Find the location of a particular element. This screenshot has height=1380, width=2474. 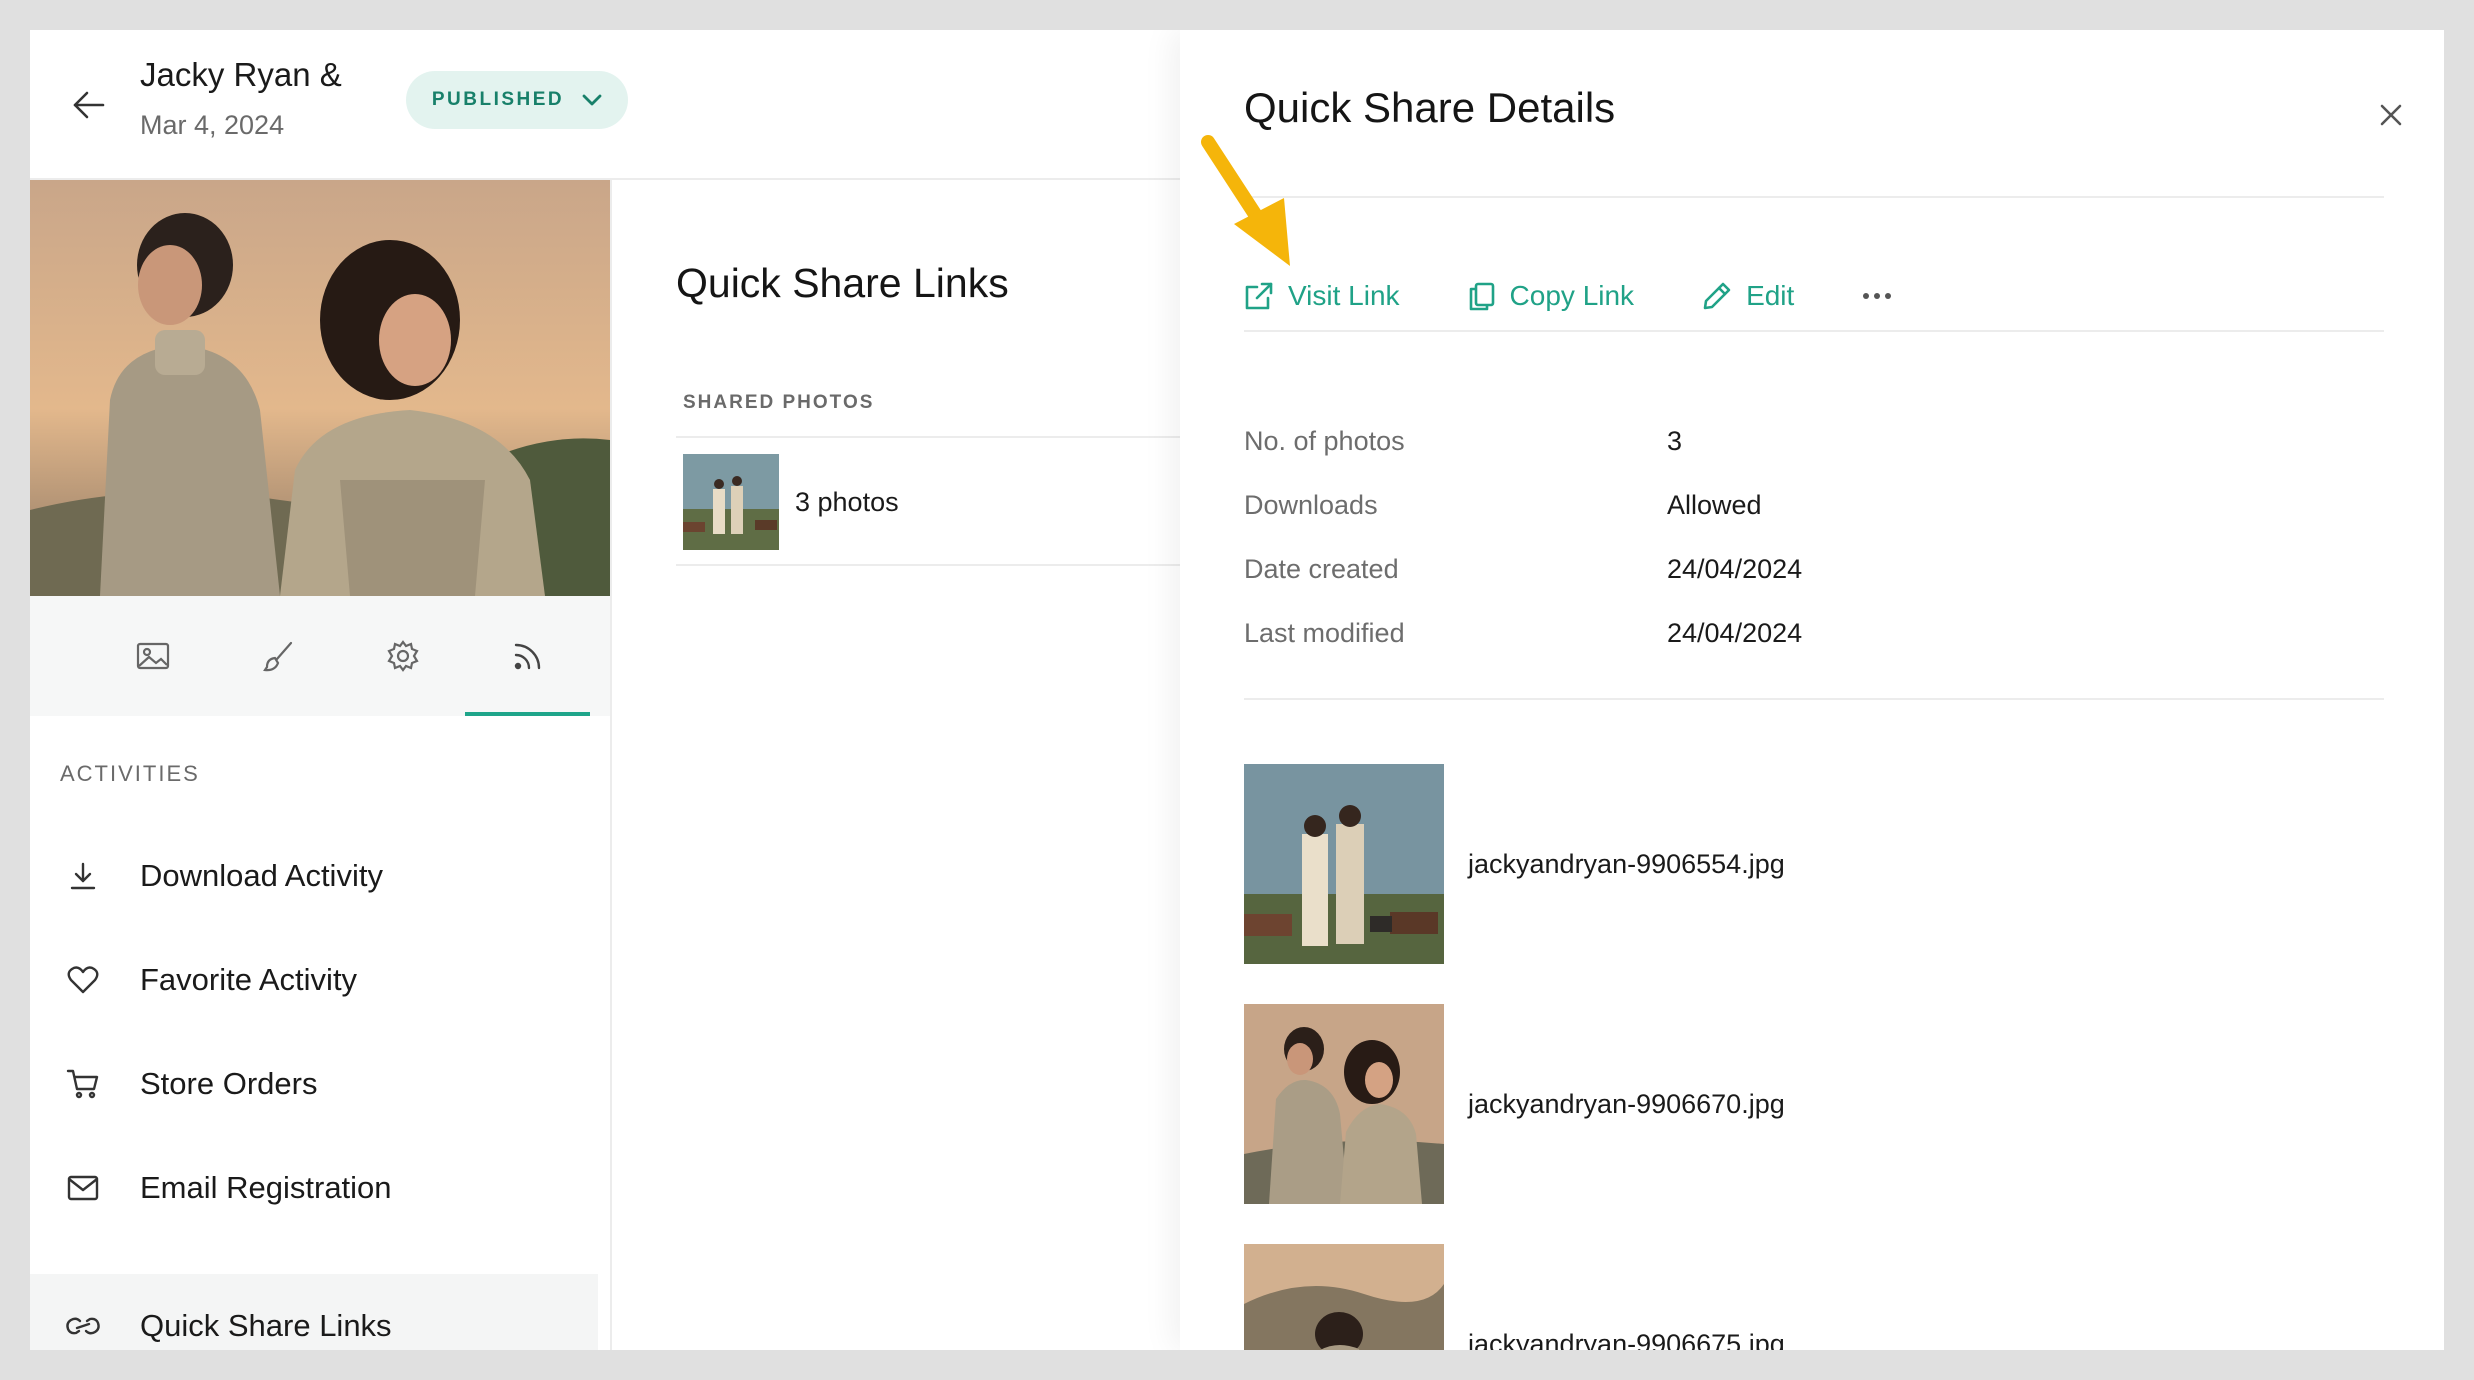

copy-link-label: Copy Link is located at coordinates (1572, 295).